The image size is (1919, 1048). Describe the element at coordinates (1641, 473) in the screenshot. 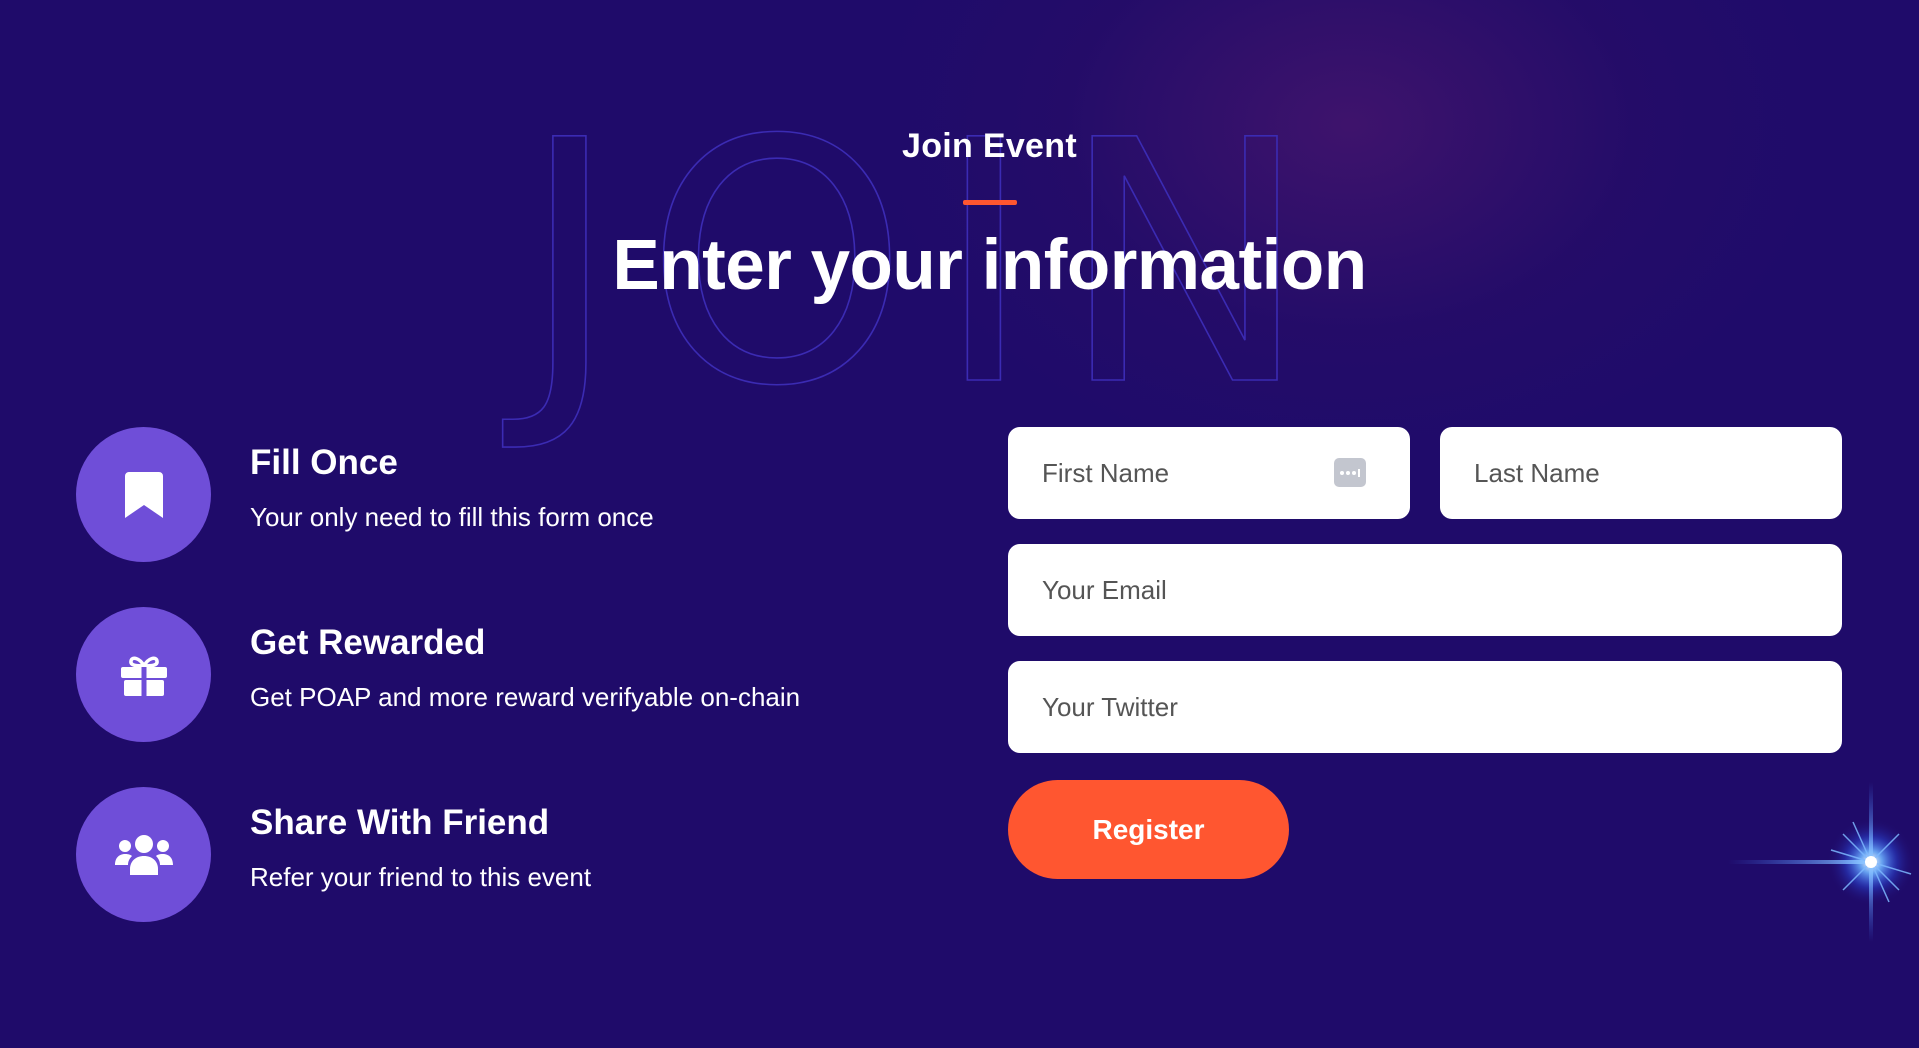

I see `last-name-input` at that location.